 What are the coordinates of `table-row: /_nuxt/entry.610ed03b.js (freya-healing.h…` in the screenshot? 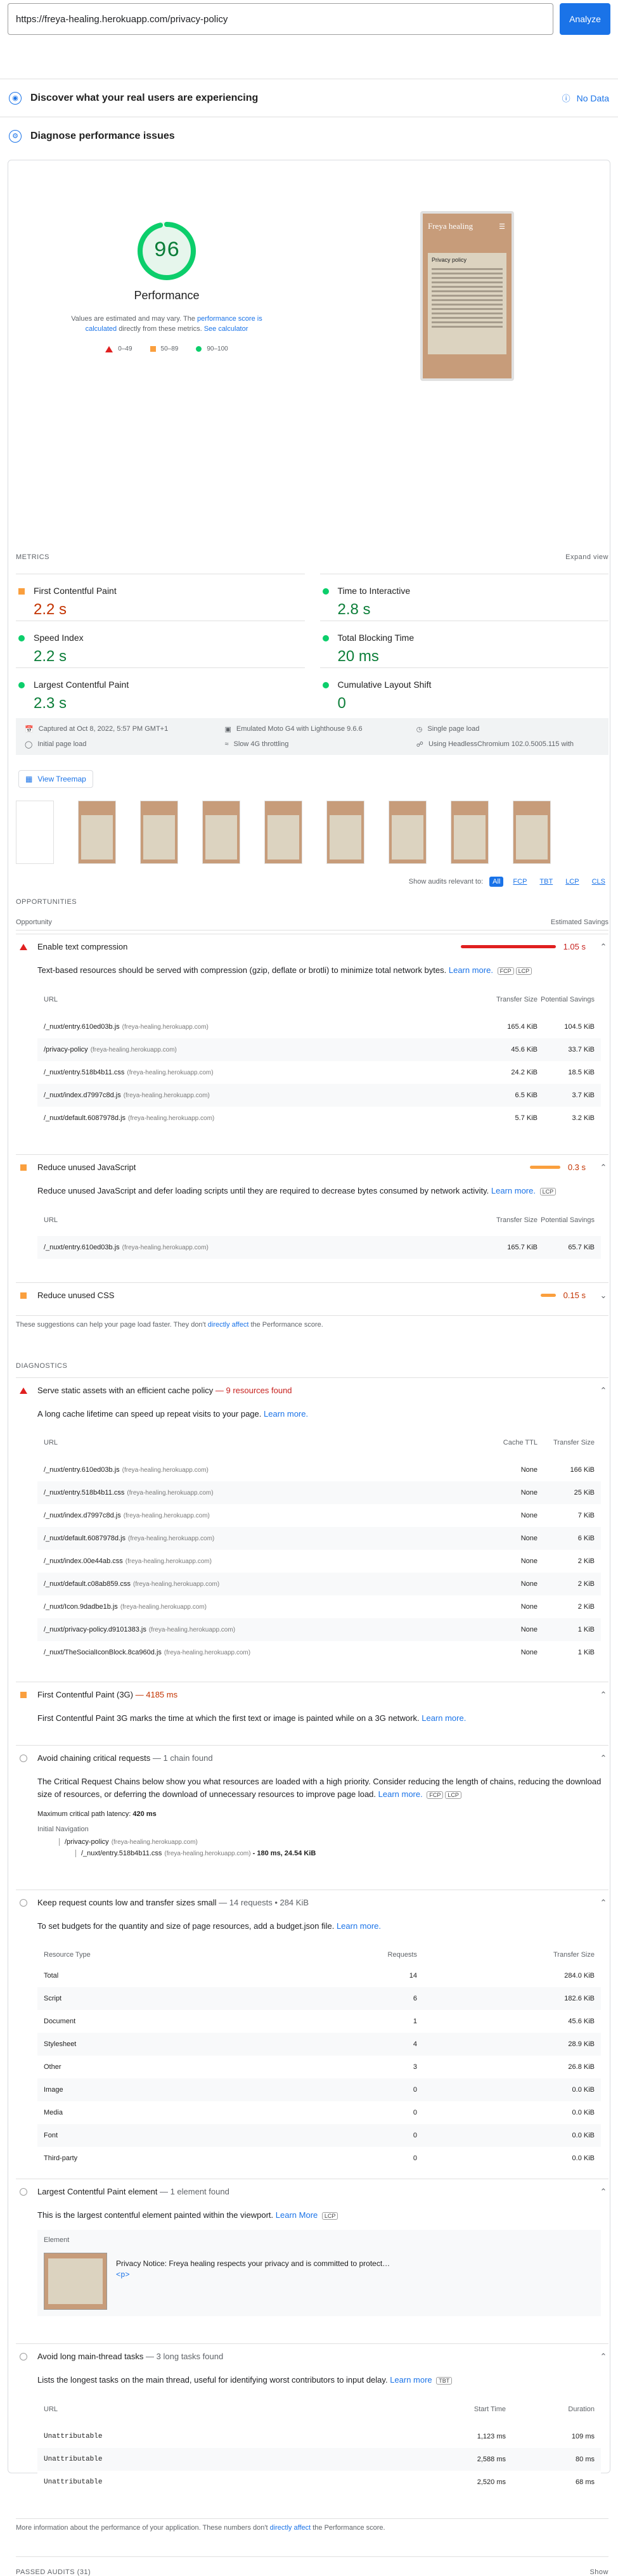 It's located at (319, 1470).